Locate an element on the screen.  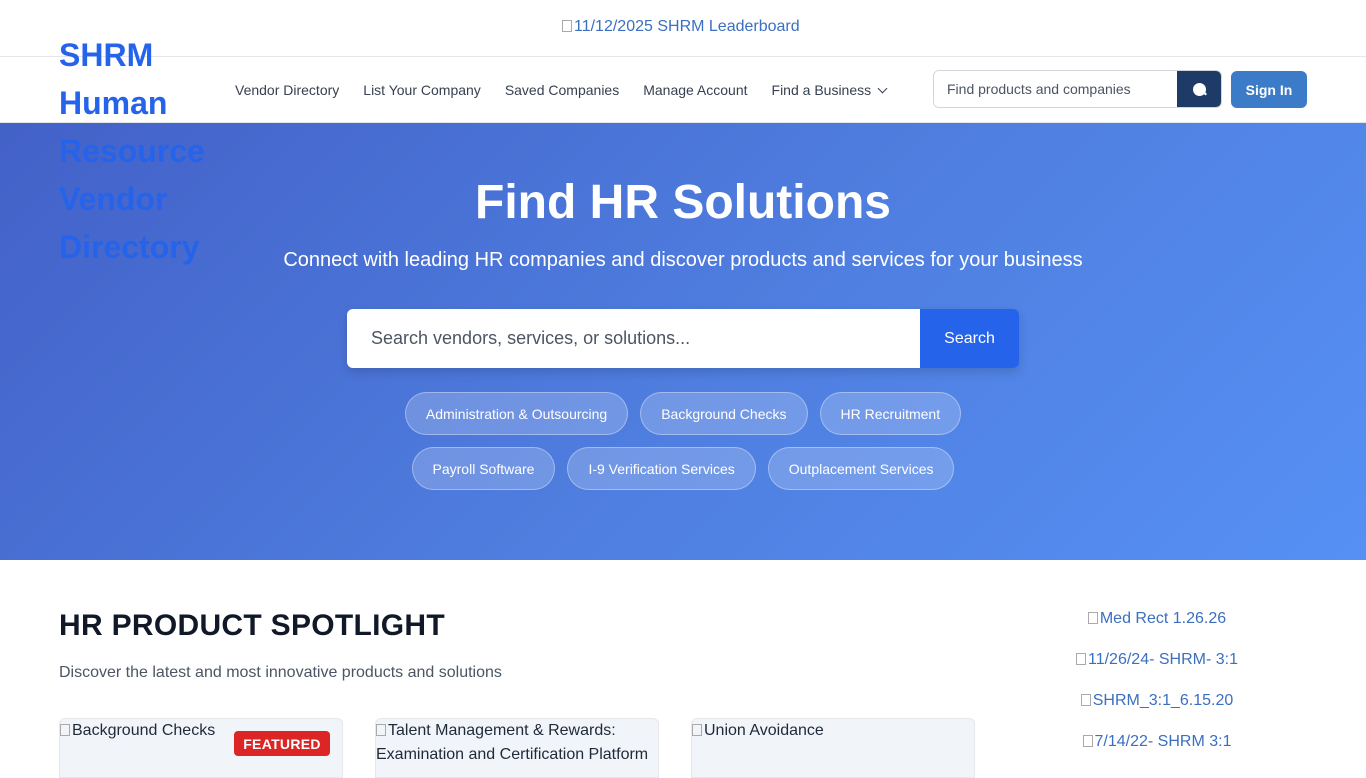
card-image-alt: Background Checks is located at coordinates (144, 730).